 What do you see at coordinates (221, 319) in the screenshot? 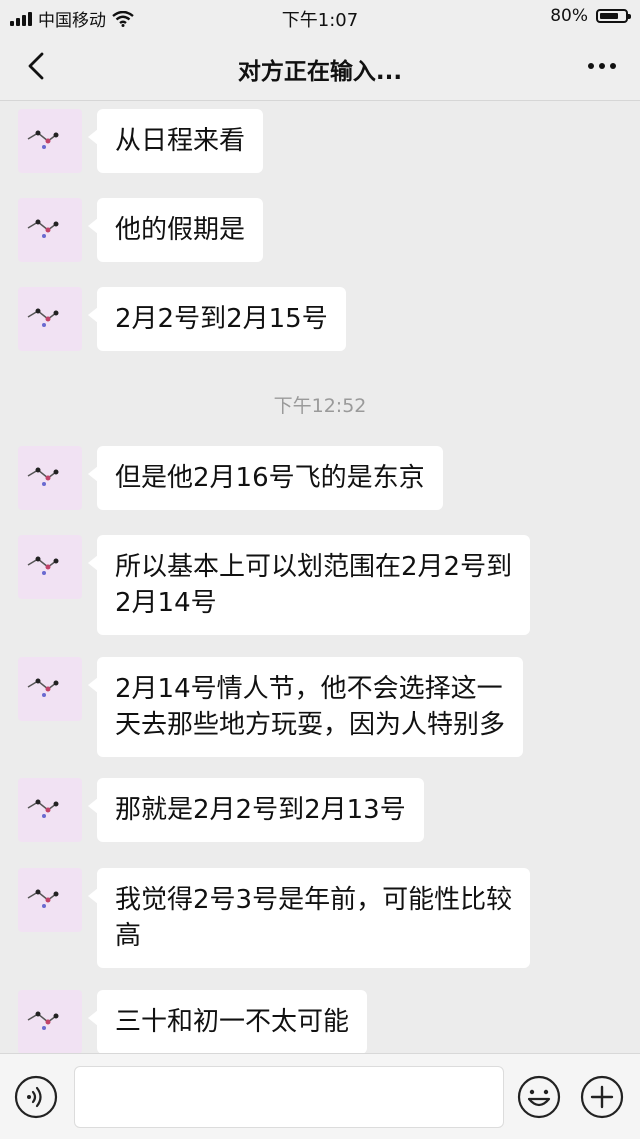
I see `message-text: 2月2号到2月15号` at bounding box center [221, 319].